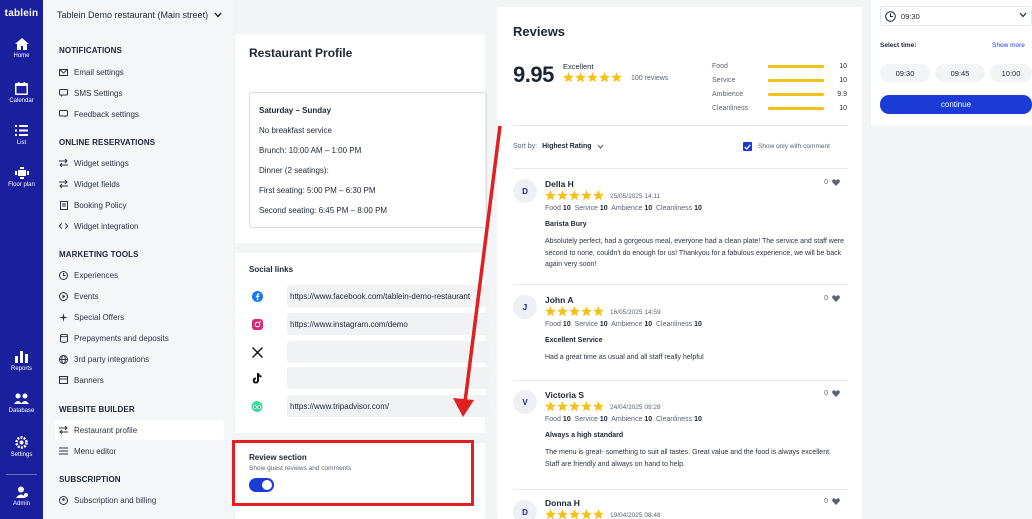  I want to click on menu-item-third-party: 3rd party integrations, so click(142, 359).